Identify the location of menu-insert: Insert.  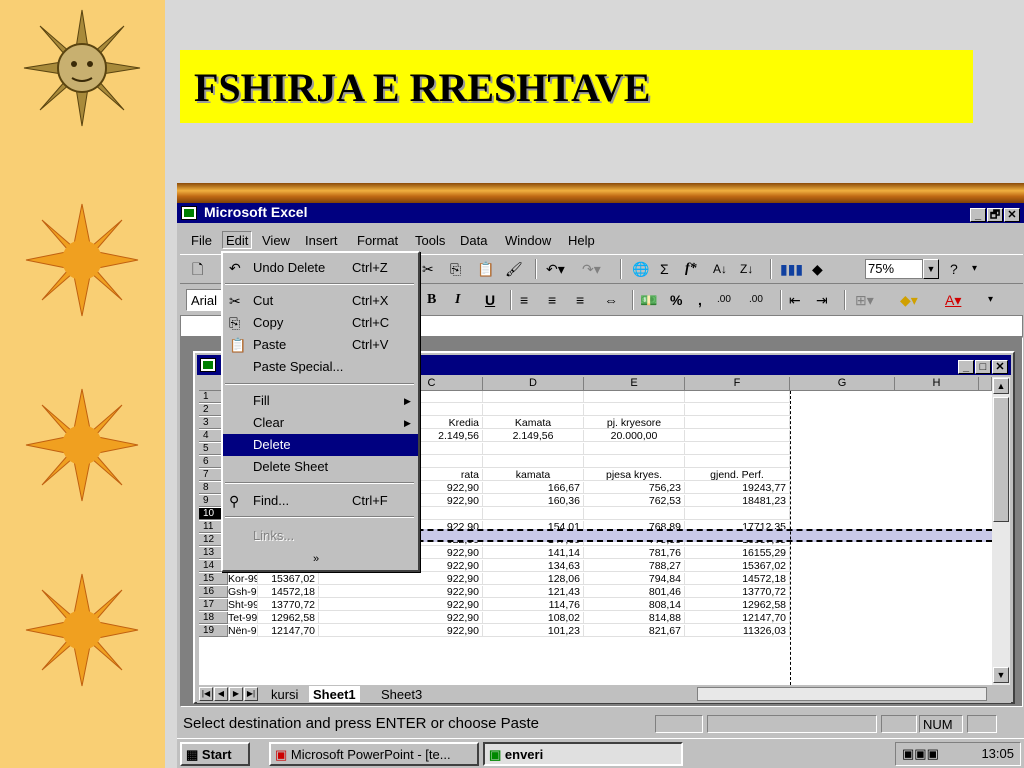
(321, 240).